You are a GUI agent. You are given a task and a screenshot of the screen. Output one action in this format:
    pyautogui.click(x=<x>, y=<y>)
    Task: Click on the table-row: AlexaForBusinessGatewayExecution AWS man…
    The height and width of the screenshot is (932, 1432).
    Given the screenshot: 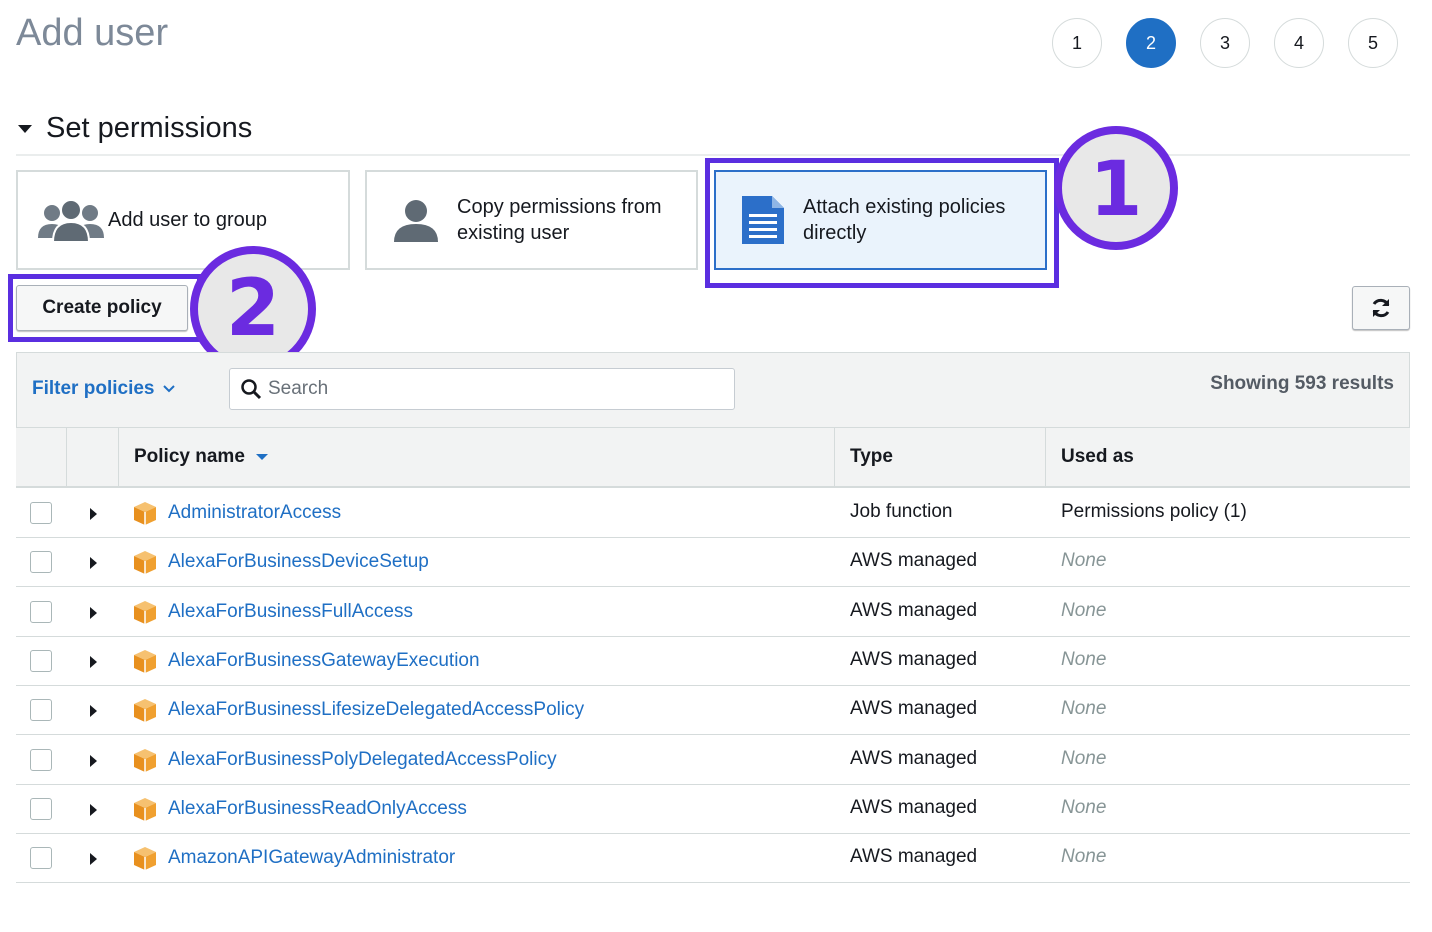 What is the action you would take?
    pyautogui.click(x=713, y=661)
    